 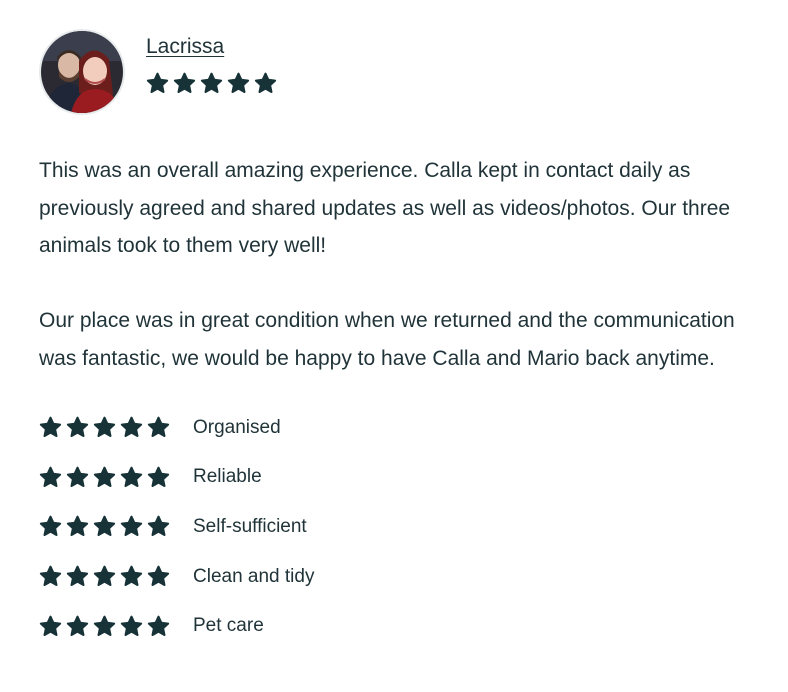 I want to click on avatar-photo, so click(x=82, y=72).